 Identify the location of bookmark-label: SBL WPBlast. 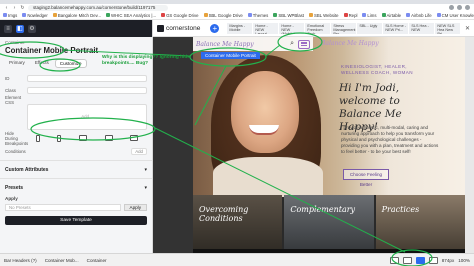
(291, 15).